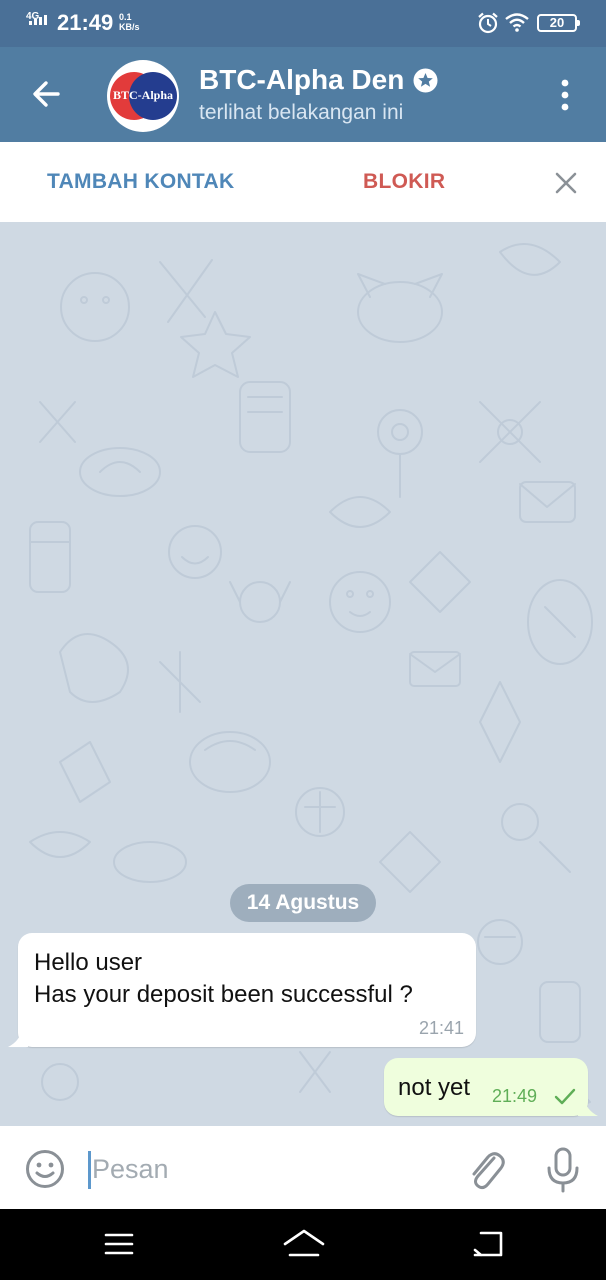 The image size is (606, 1280). I want to click on back-icon, so click(488, 1244).